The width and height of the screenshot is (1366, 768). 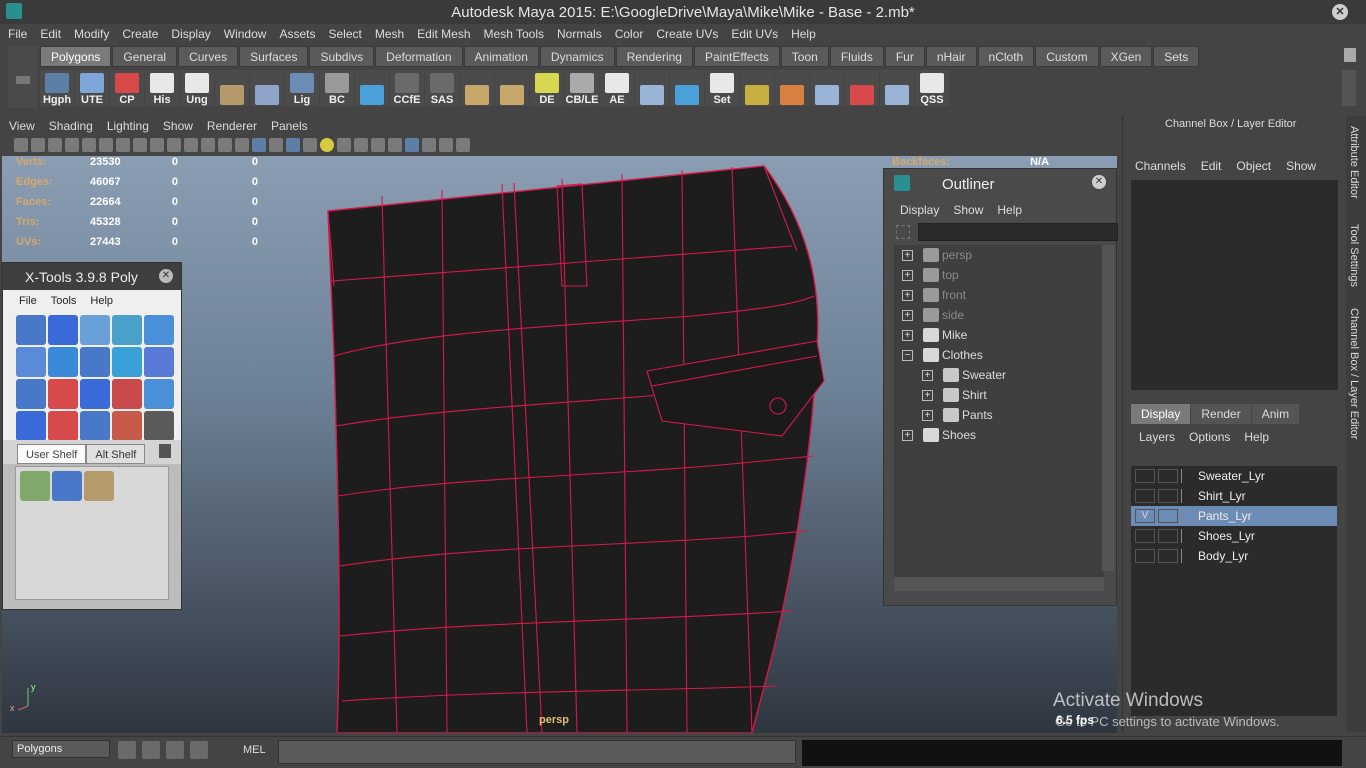 I want to click on bookmark-icon, so click(x=55, y=145).